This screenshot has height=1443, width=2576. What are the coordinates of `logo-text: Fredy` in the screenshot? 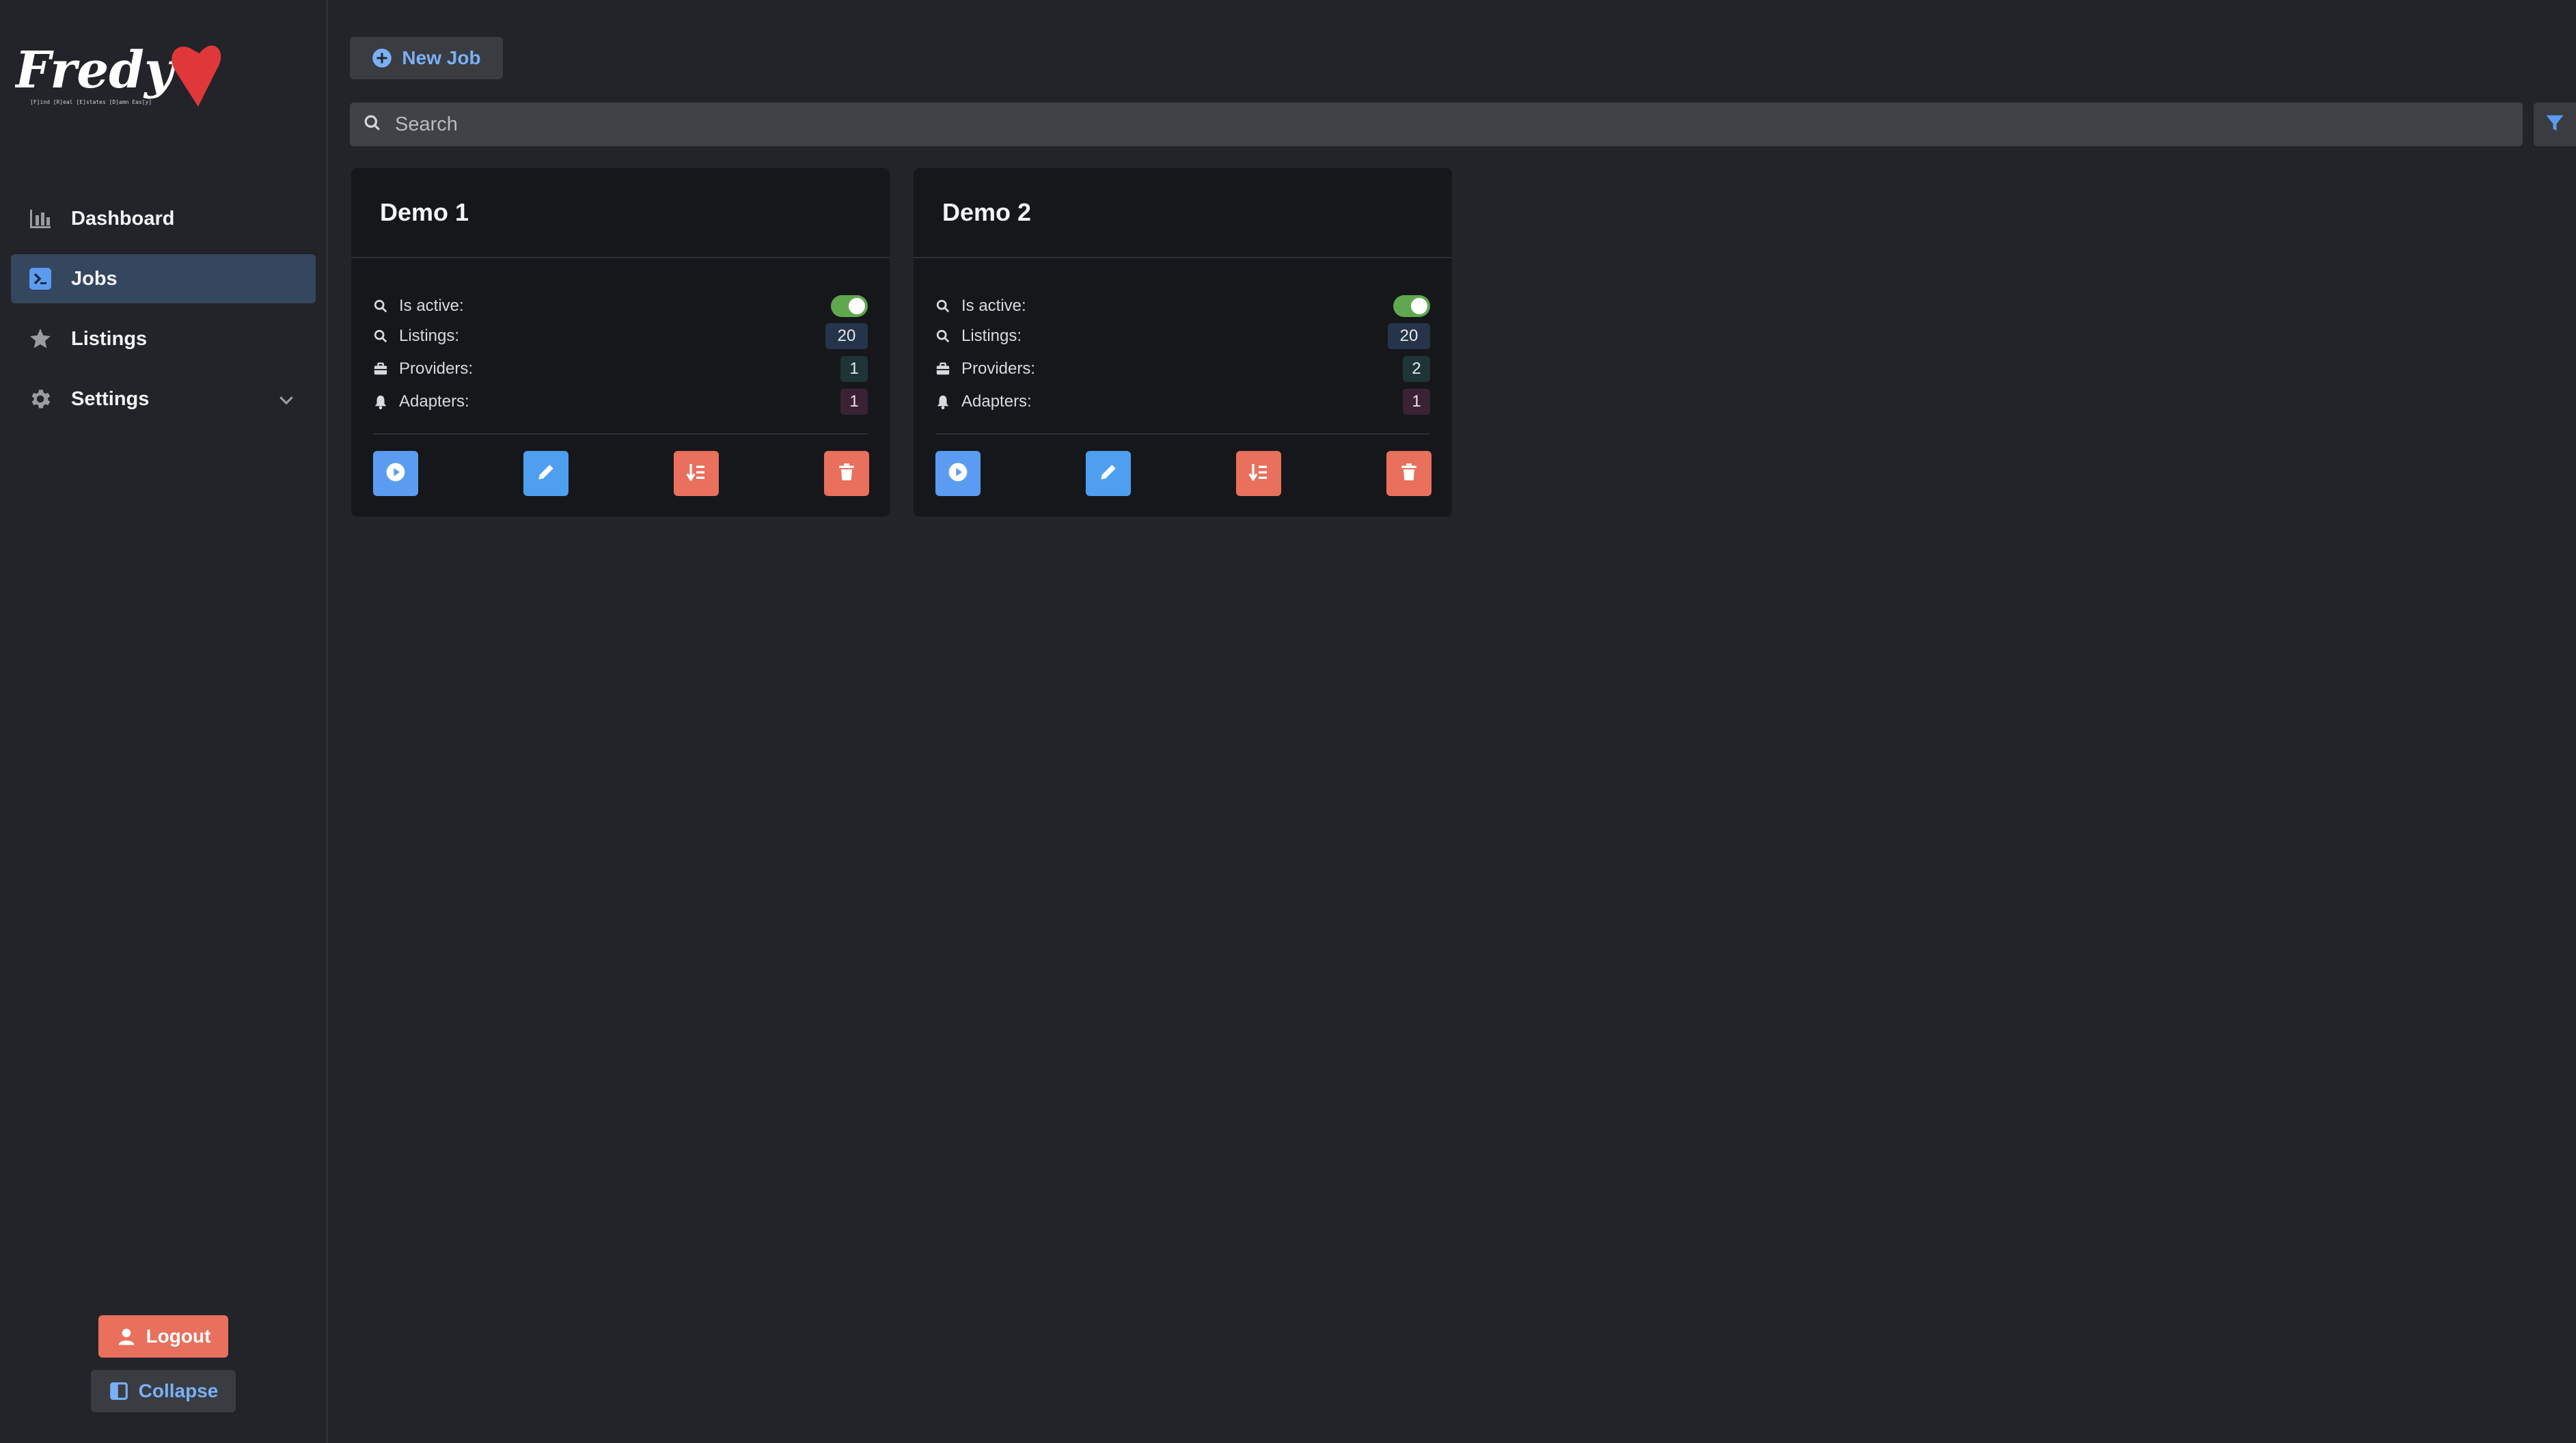 It's located at (96, 70).